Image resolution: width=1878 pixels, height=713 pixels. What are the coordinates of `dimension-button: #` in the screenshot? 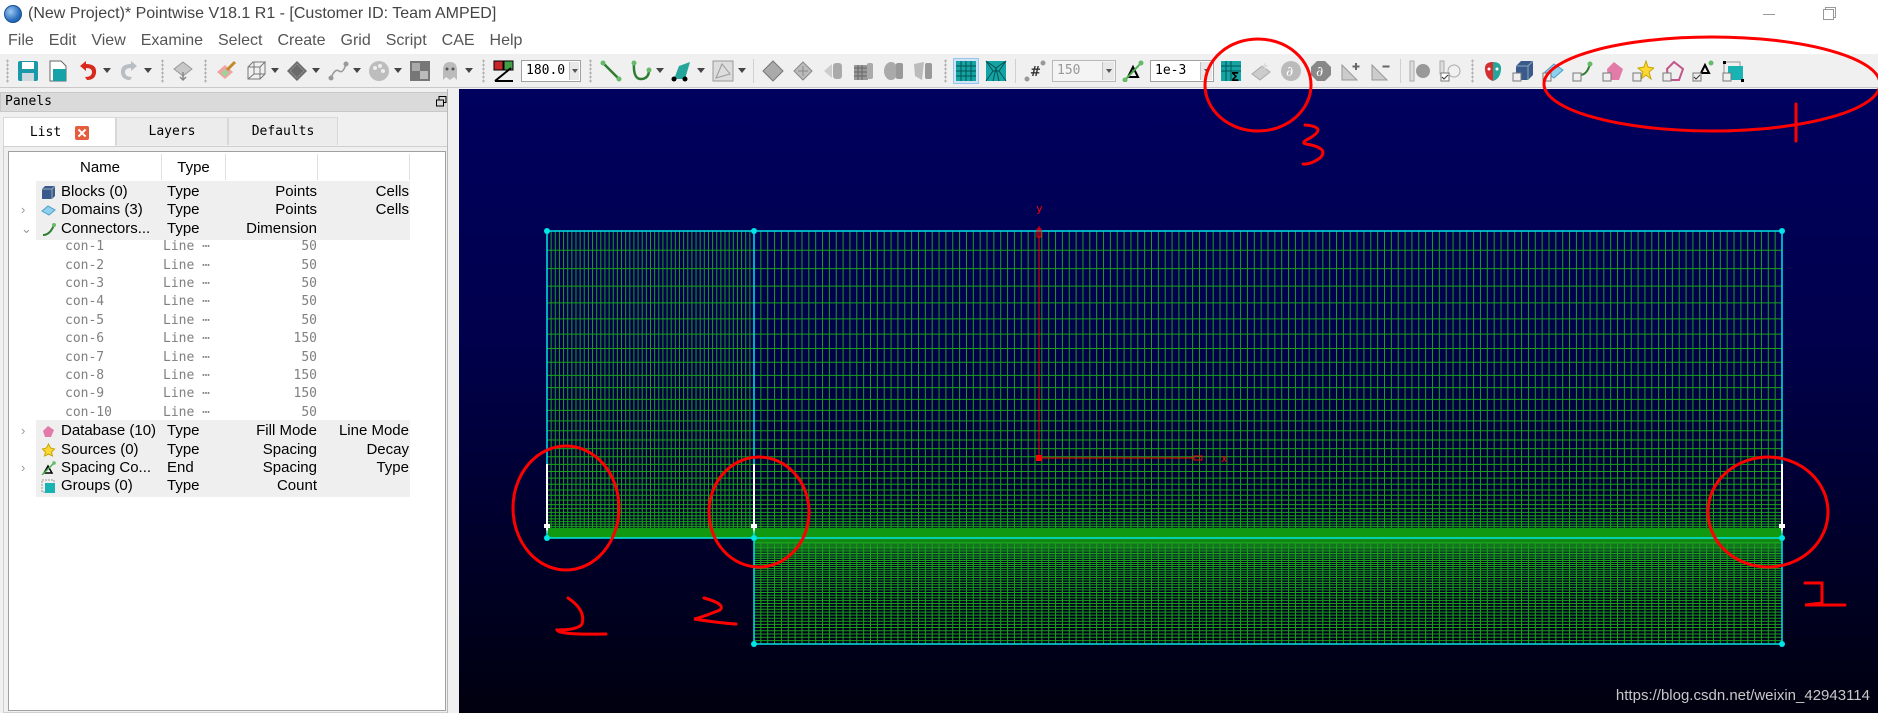 It's located at (1035, 71).